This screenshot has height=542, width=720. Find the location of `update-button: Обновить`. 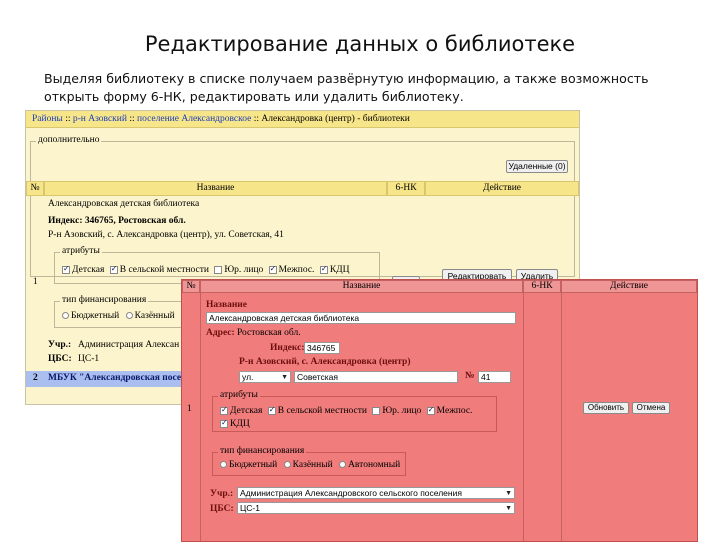

update-button: Обновить is located at coordinates (606, 408).